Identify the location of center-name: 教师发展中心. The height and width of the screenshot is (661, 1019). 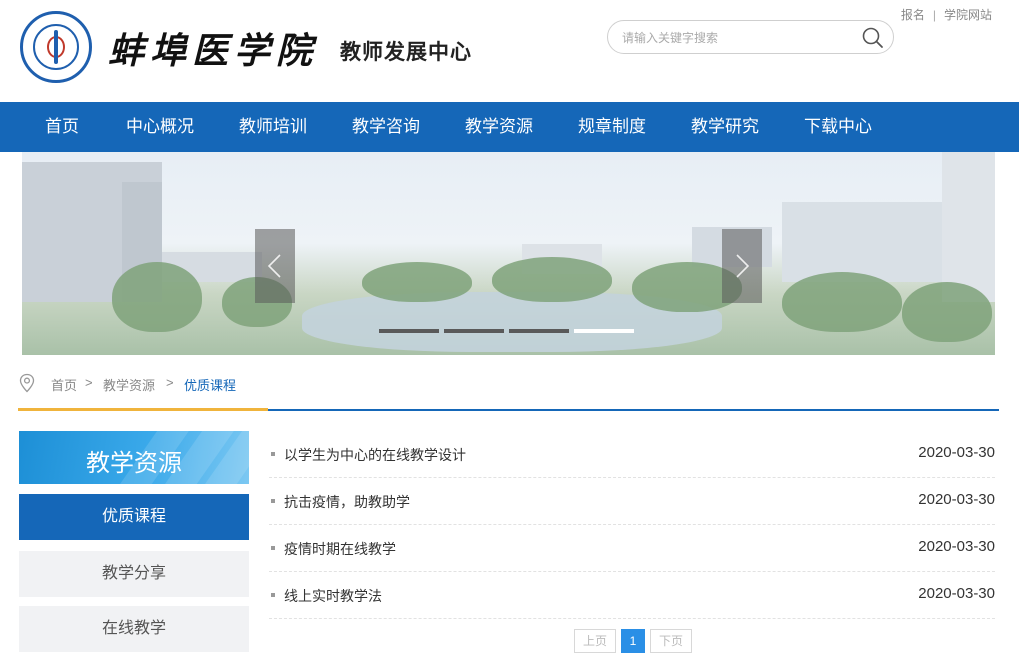
(406, 52).